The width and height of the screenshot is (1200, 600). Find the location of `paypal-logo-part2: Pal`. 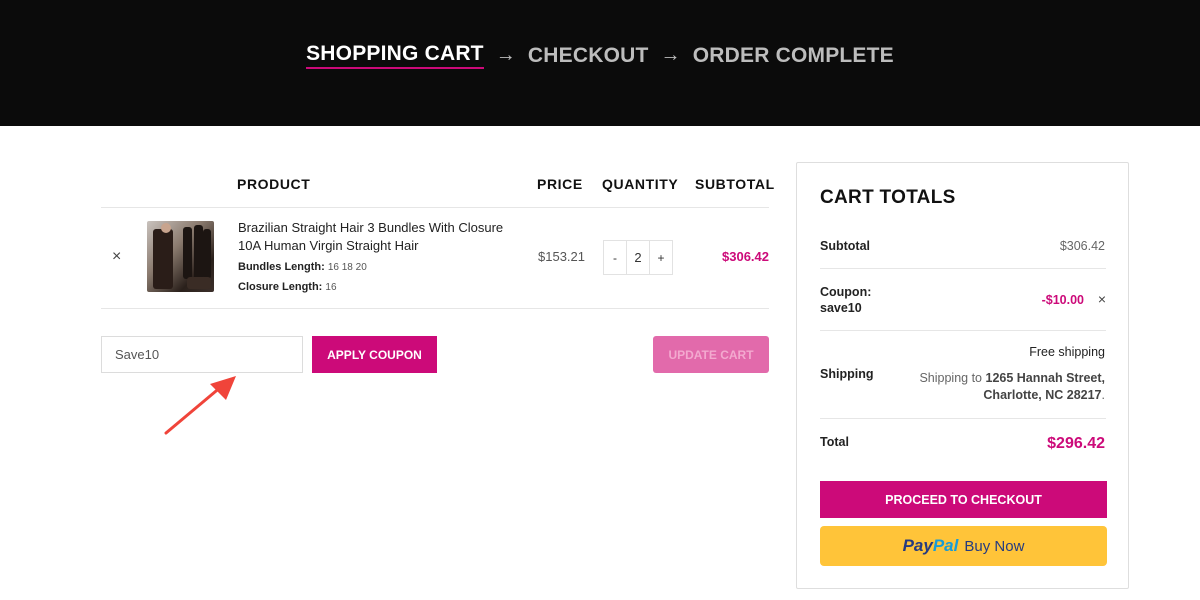

paypal-logo-part2: Pal is located at coordinates (945, 545).